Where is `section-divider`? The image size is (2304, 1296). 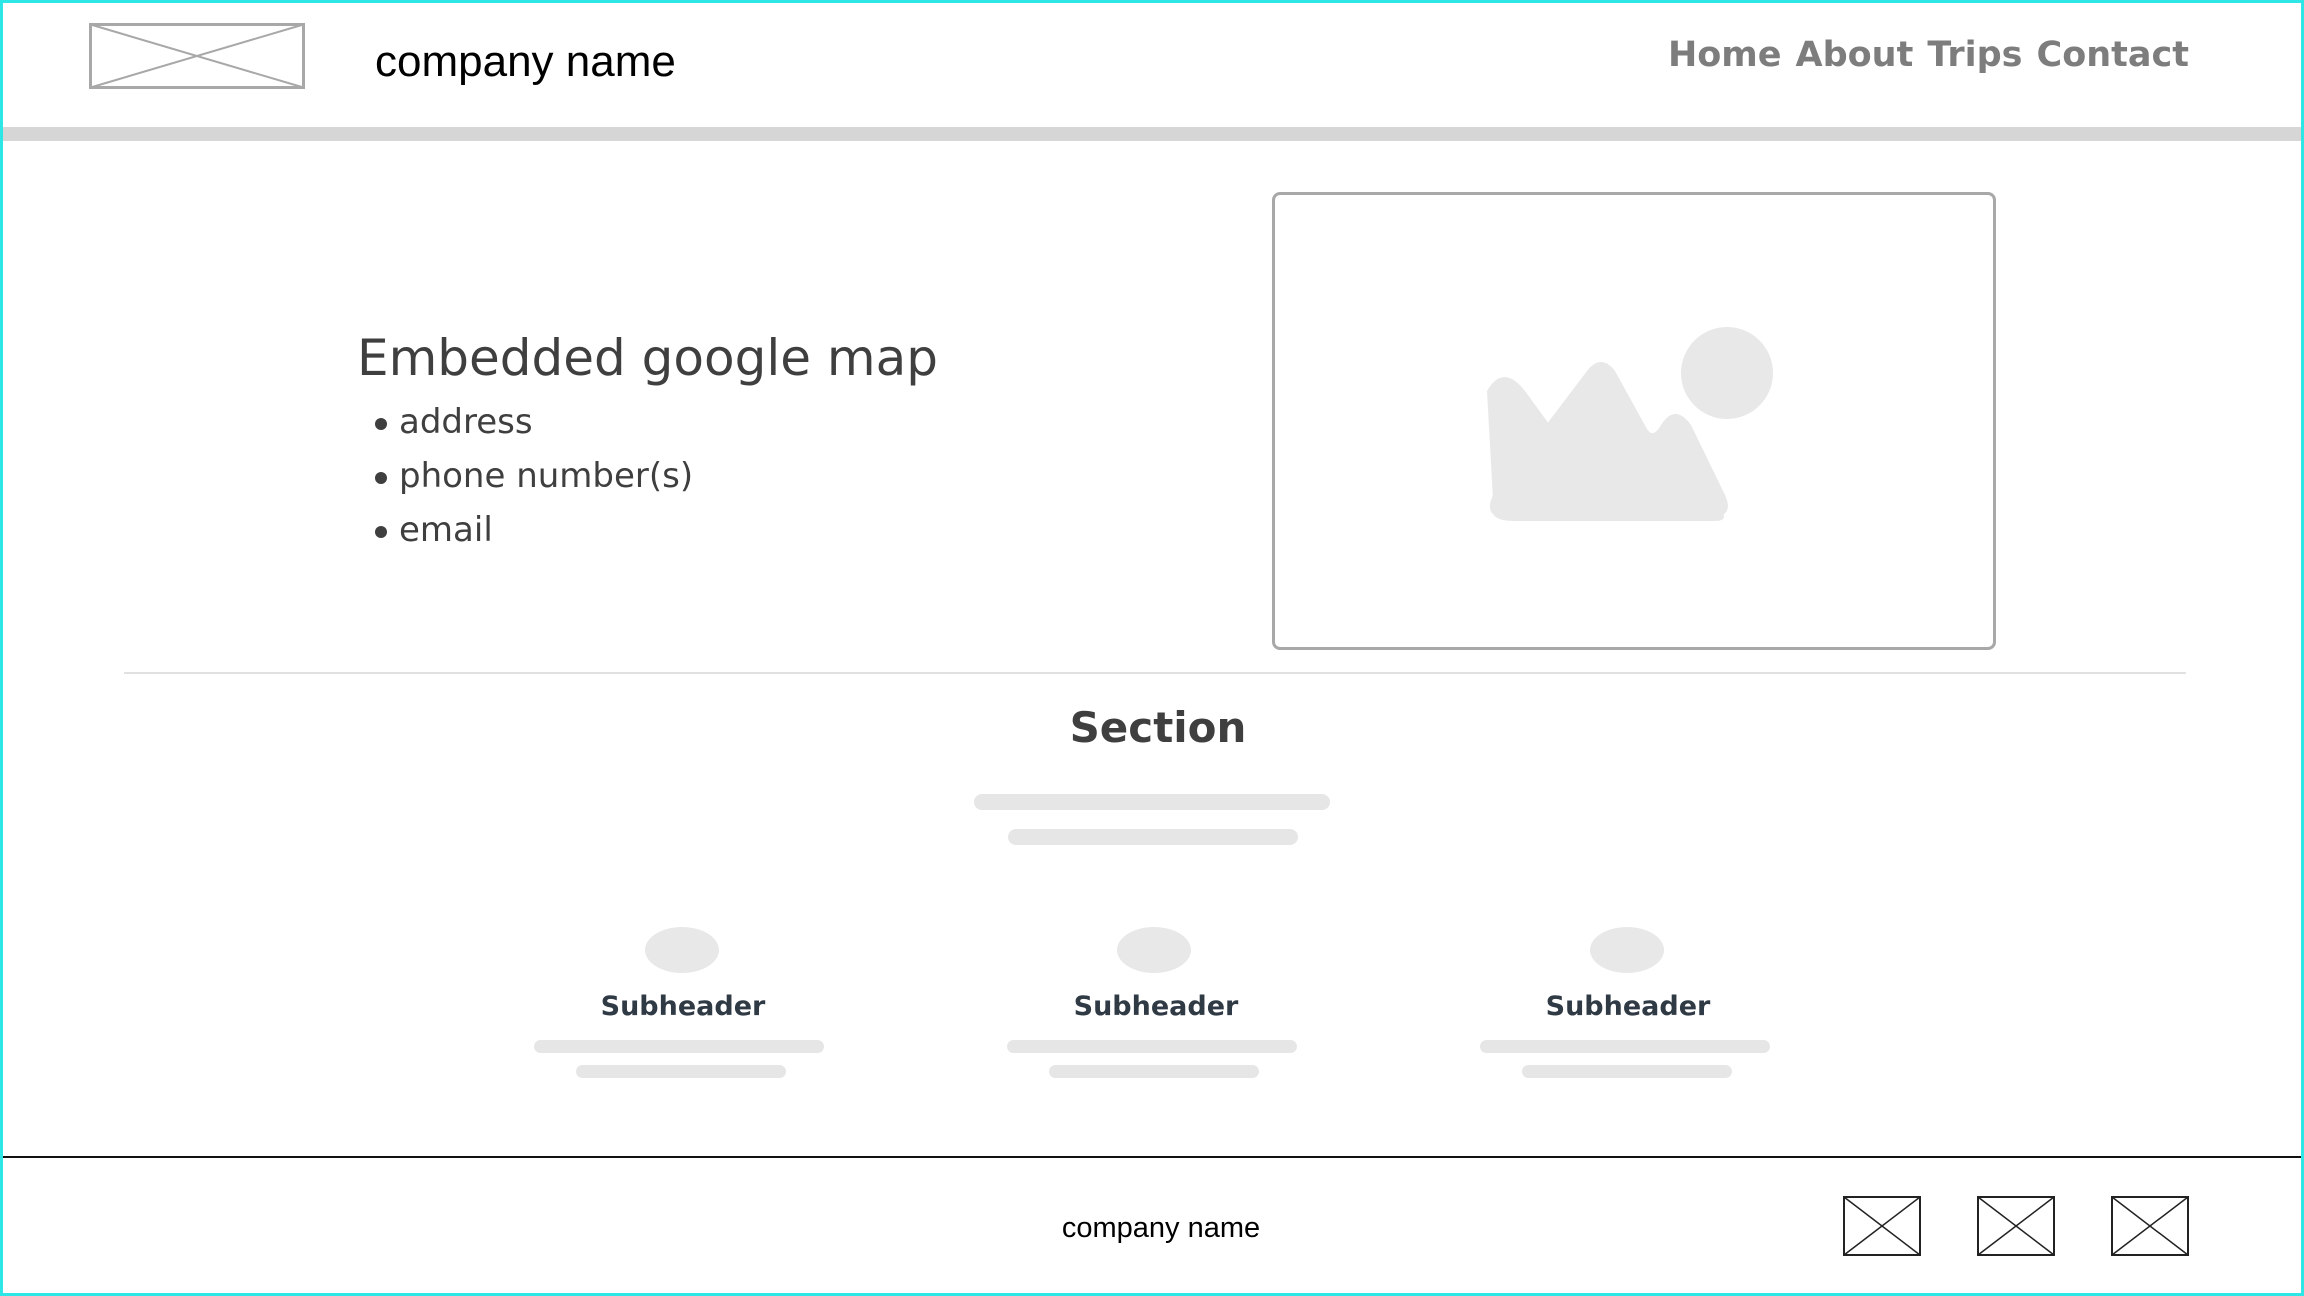 section-divider is located at coordinates (1155, 673).